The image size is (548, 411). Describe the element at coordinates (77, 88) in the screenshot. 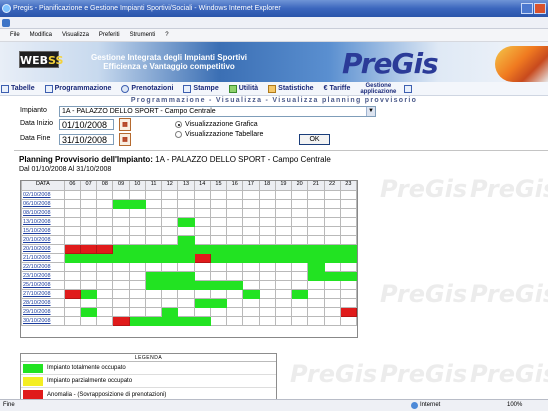

I see `nav-programmazione: Programmazione` at that location.